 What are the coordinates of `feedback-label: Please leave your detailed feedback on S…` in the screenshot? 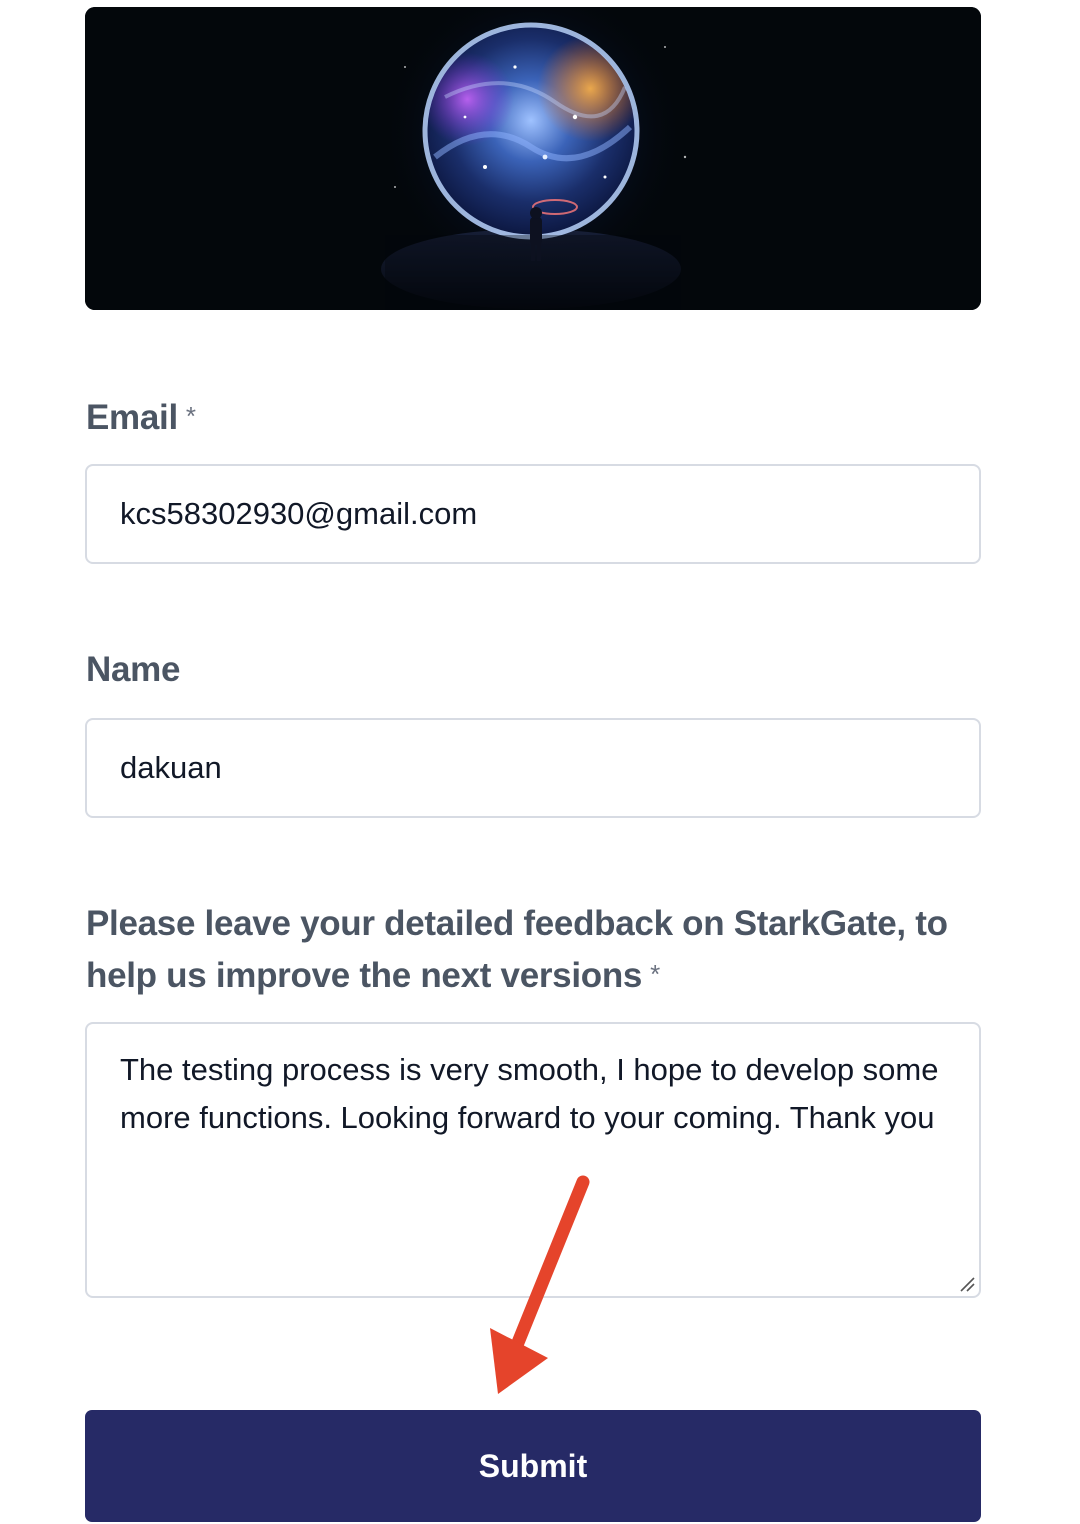 It's located at (526, 950).